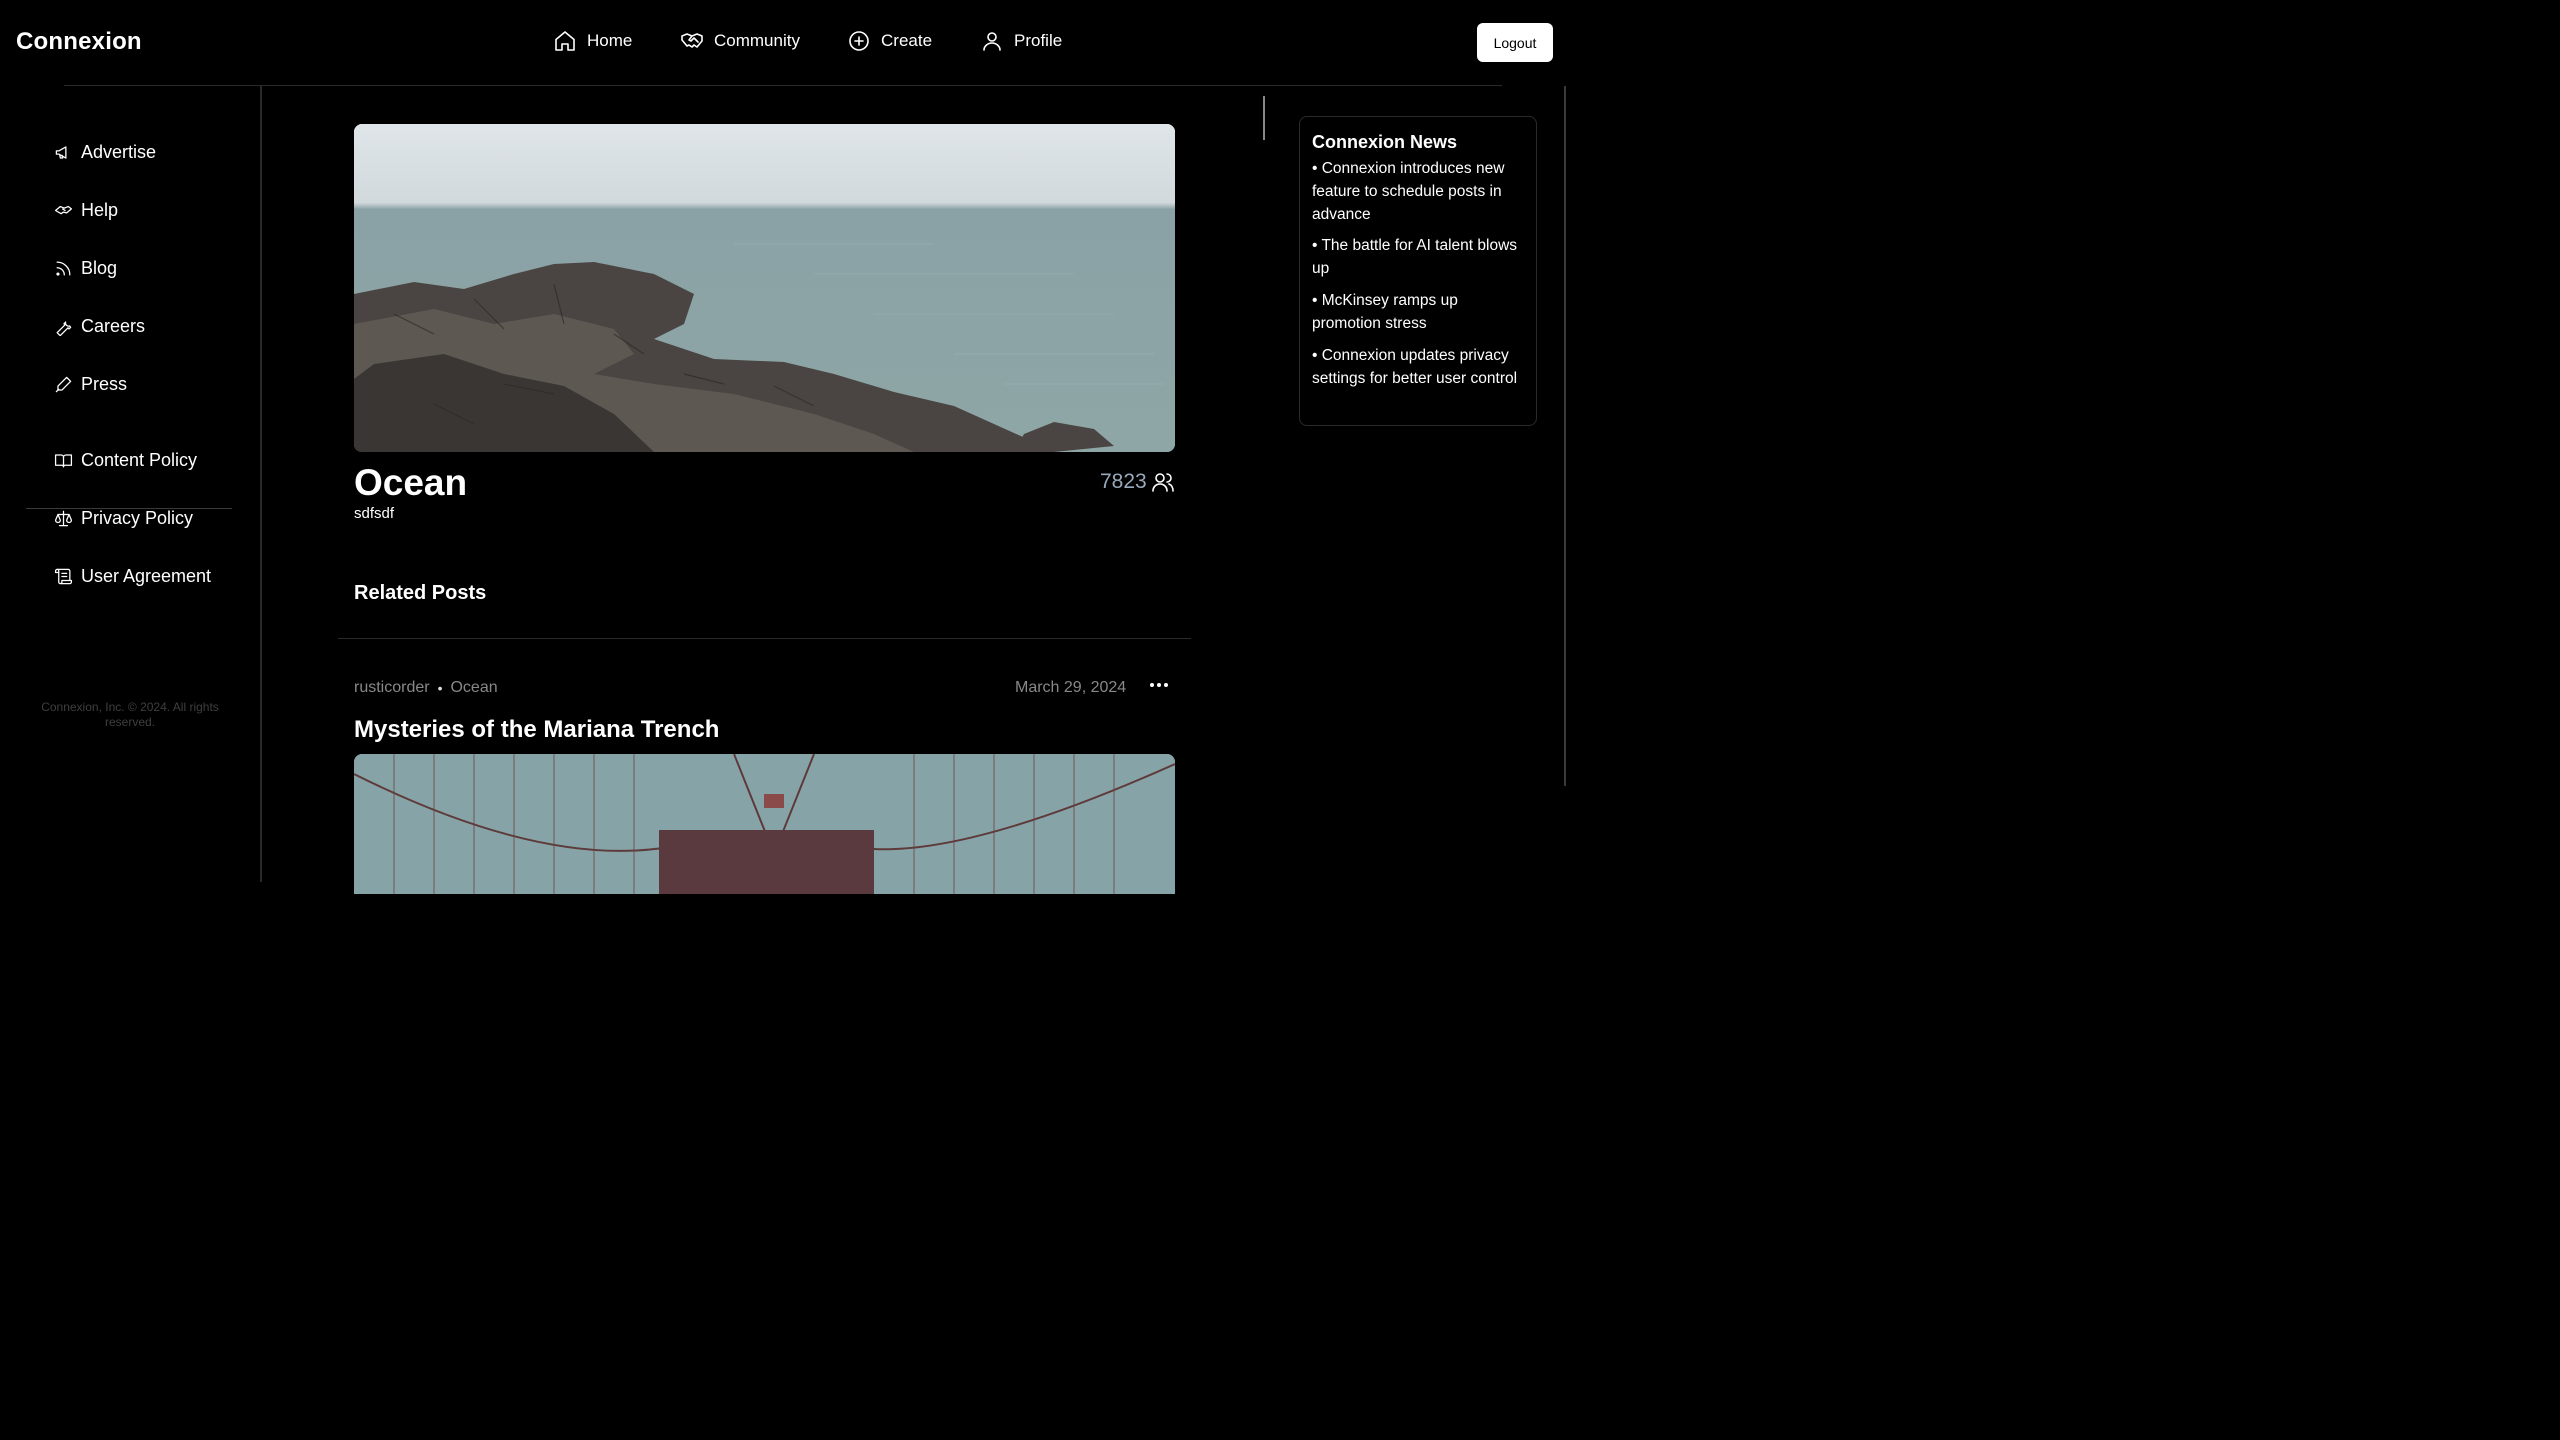 This screenshot has height=1440, width=2560. What do you see at coordinates (859, 41) in the screenshot?
I see `plus-circle-icon` at bounding box center [859, 41].